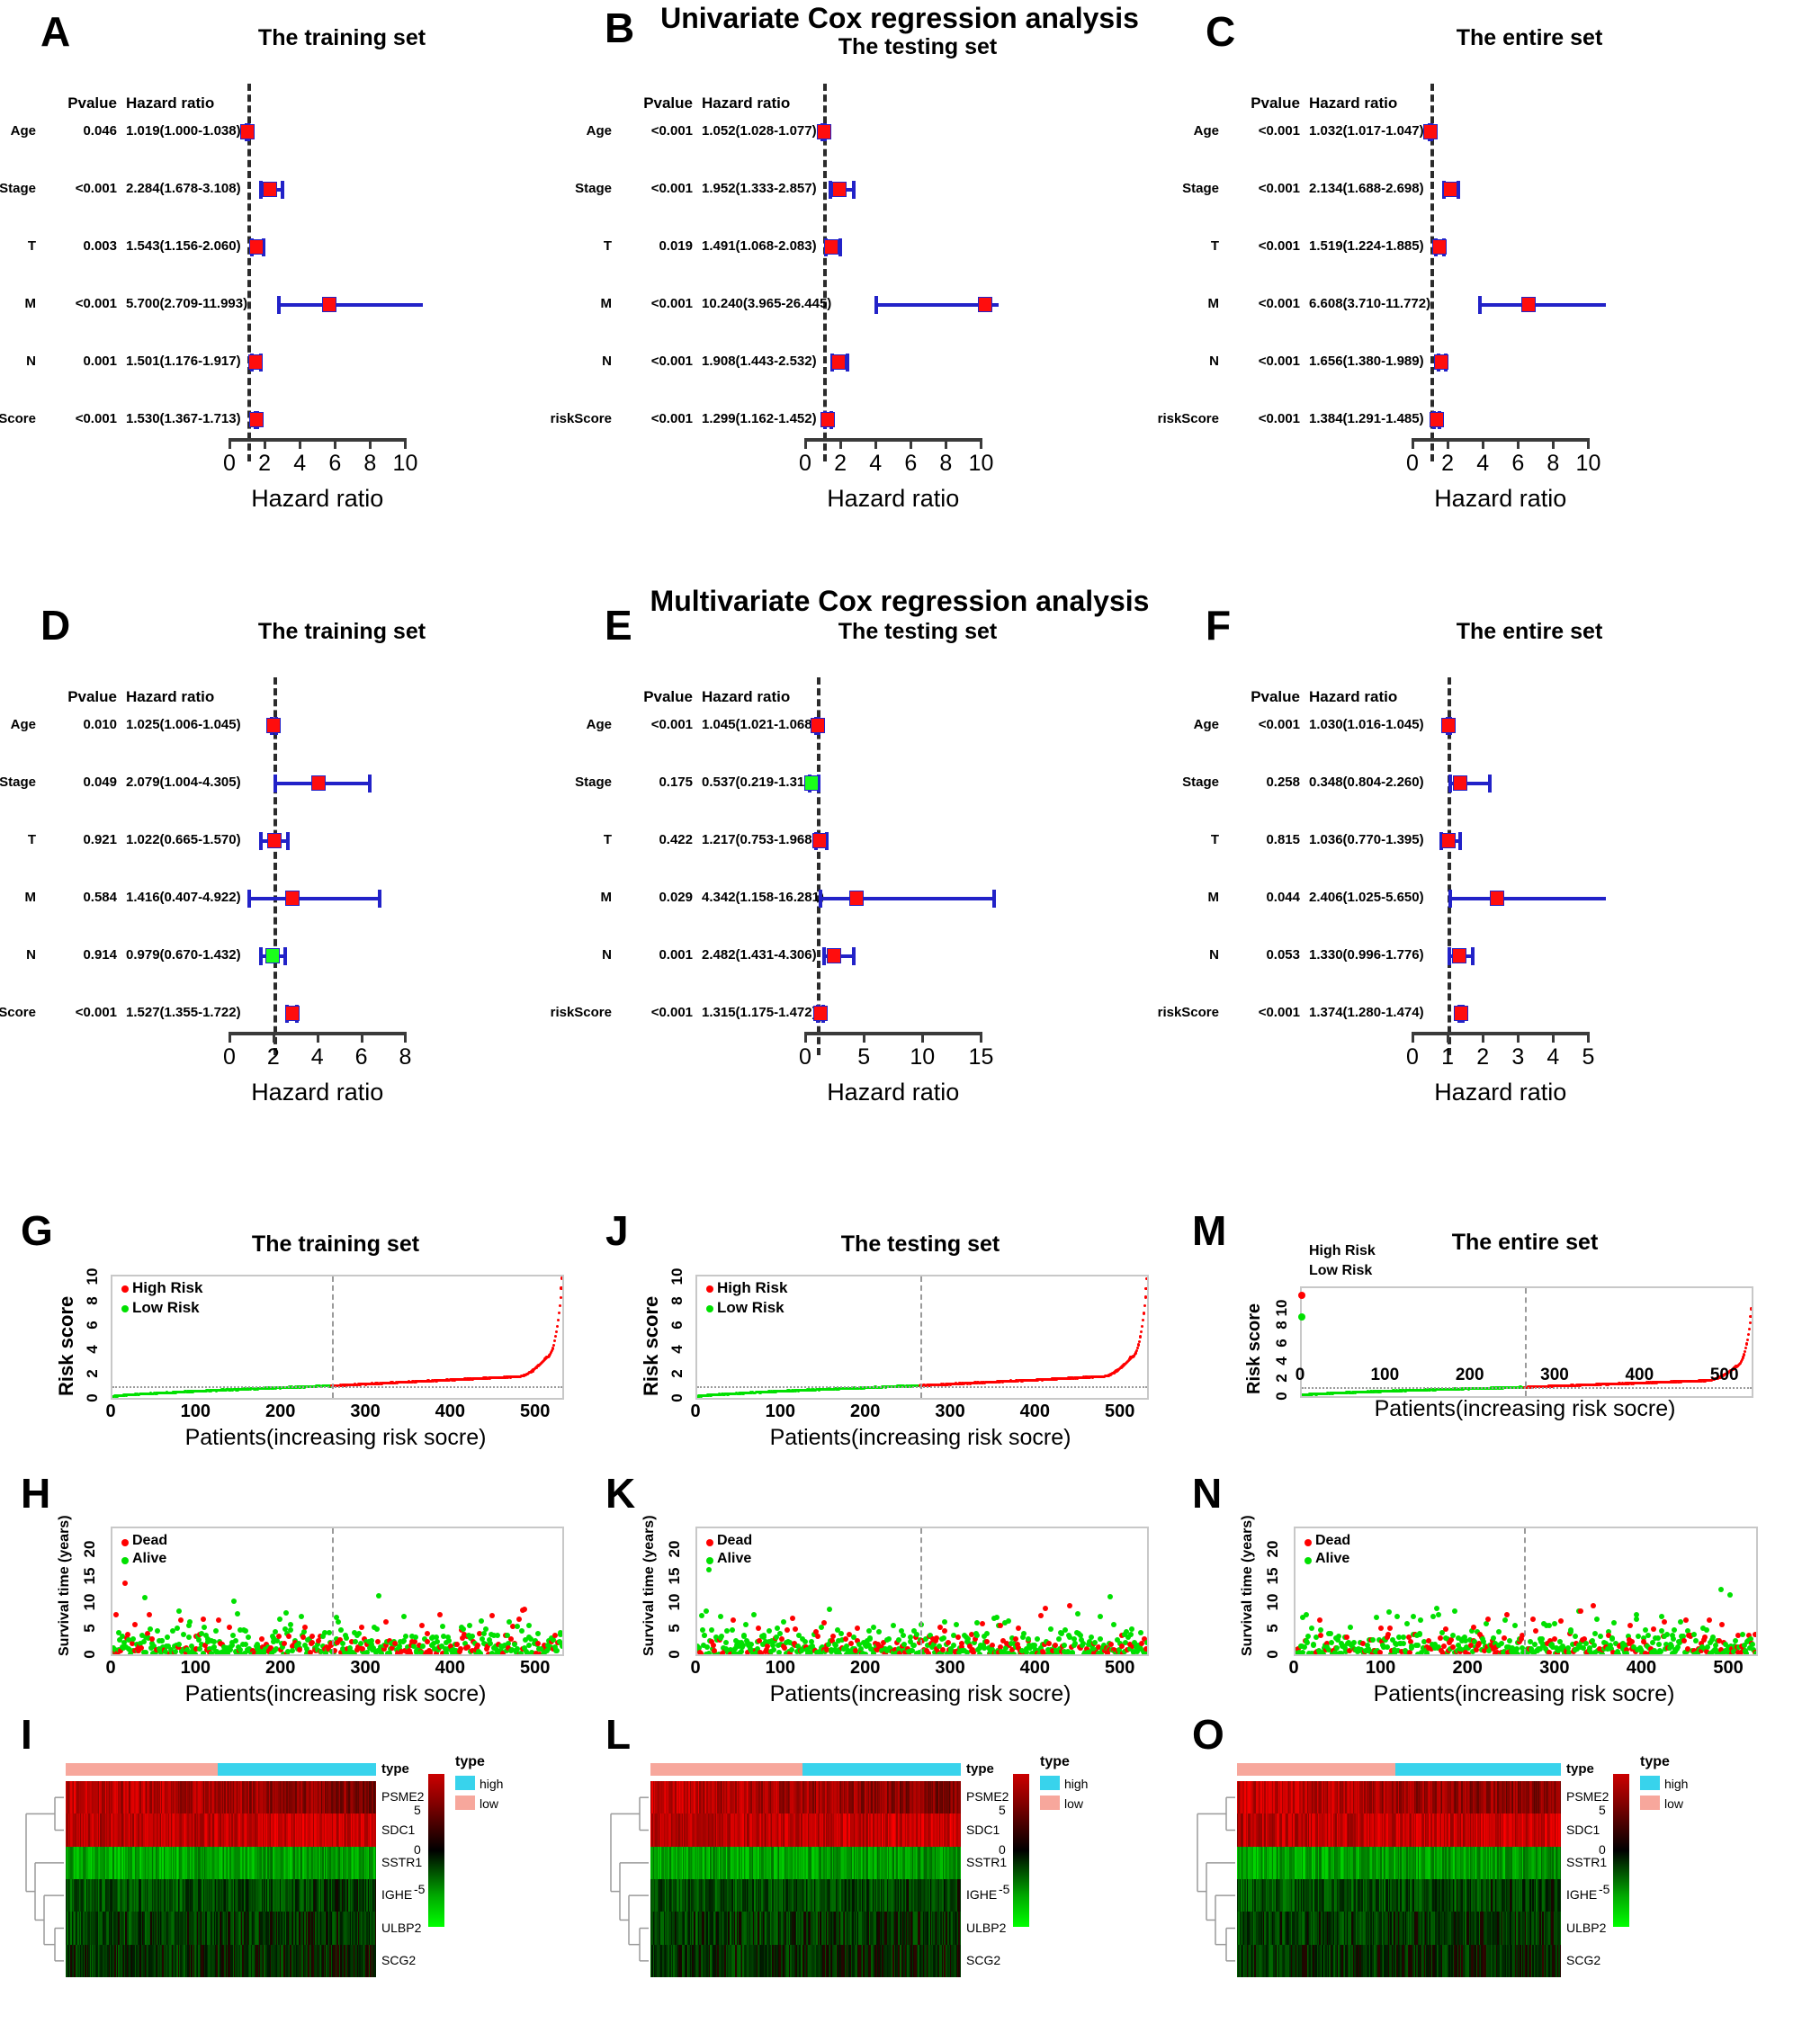 This screenshot has height=2024, width=1820. What do you see at coordinates (1501, 727) in the screenshot?
I see `forest-row: Age <0.001 1.030(1.016-1.045)` at bounding box center [1501, 727].